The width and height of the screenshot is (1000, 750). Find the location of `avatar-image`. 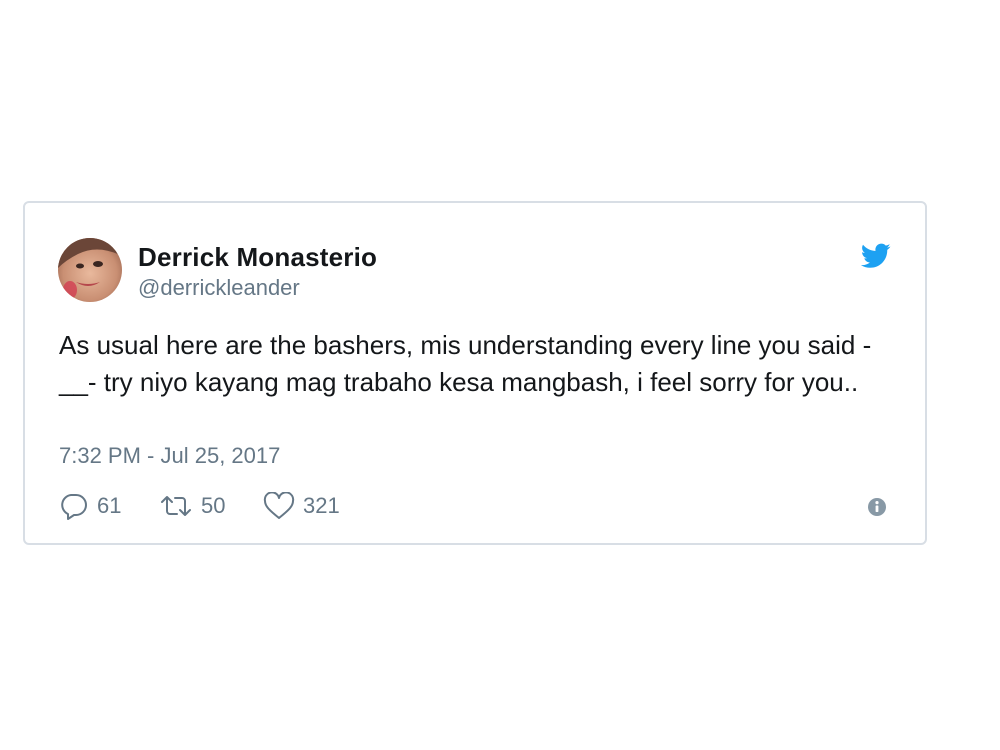

avatar-image is located at coordinates (90, 270).